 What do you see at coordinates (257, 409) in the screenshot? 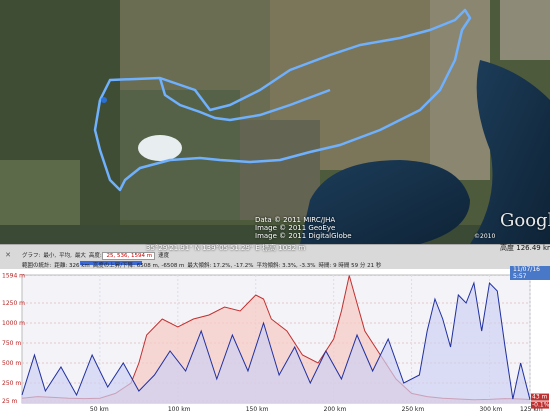
I see `x-tick-label: 150 km` at bounding box center [257, 409].